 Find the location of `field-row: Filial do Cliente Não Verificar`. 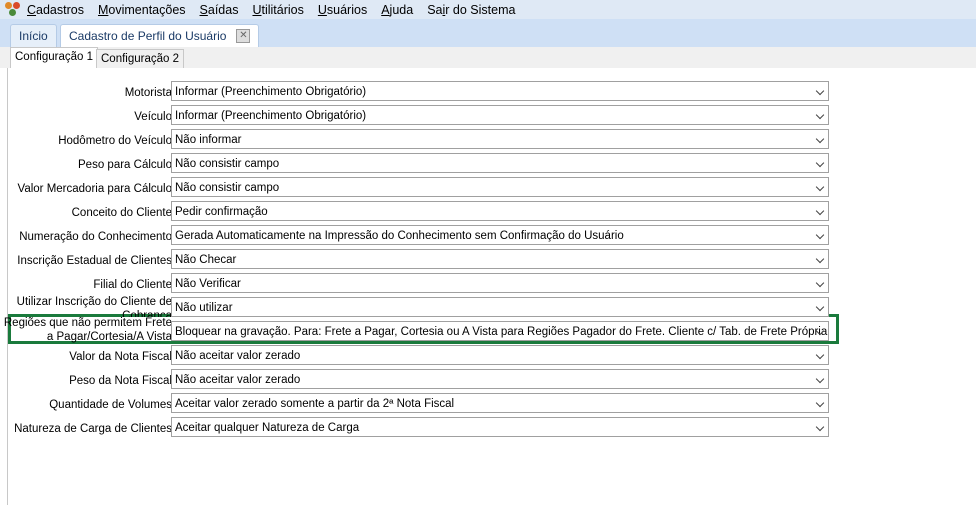

field-row: Filial do Cliente Não Verificar is located at coordinates (423, 284).